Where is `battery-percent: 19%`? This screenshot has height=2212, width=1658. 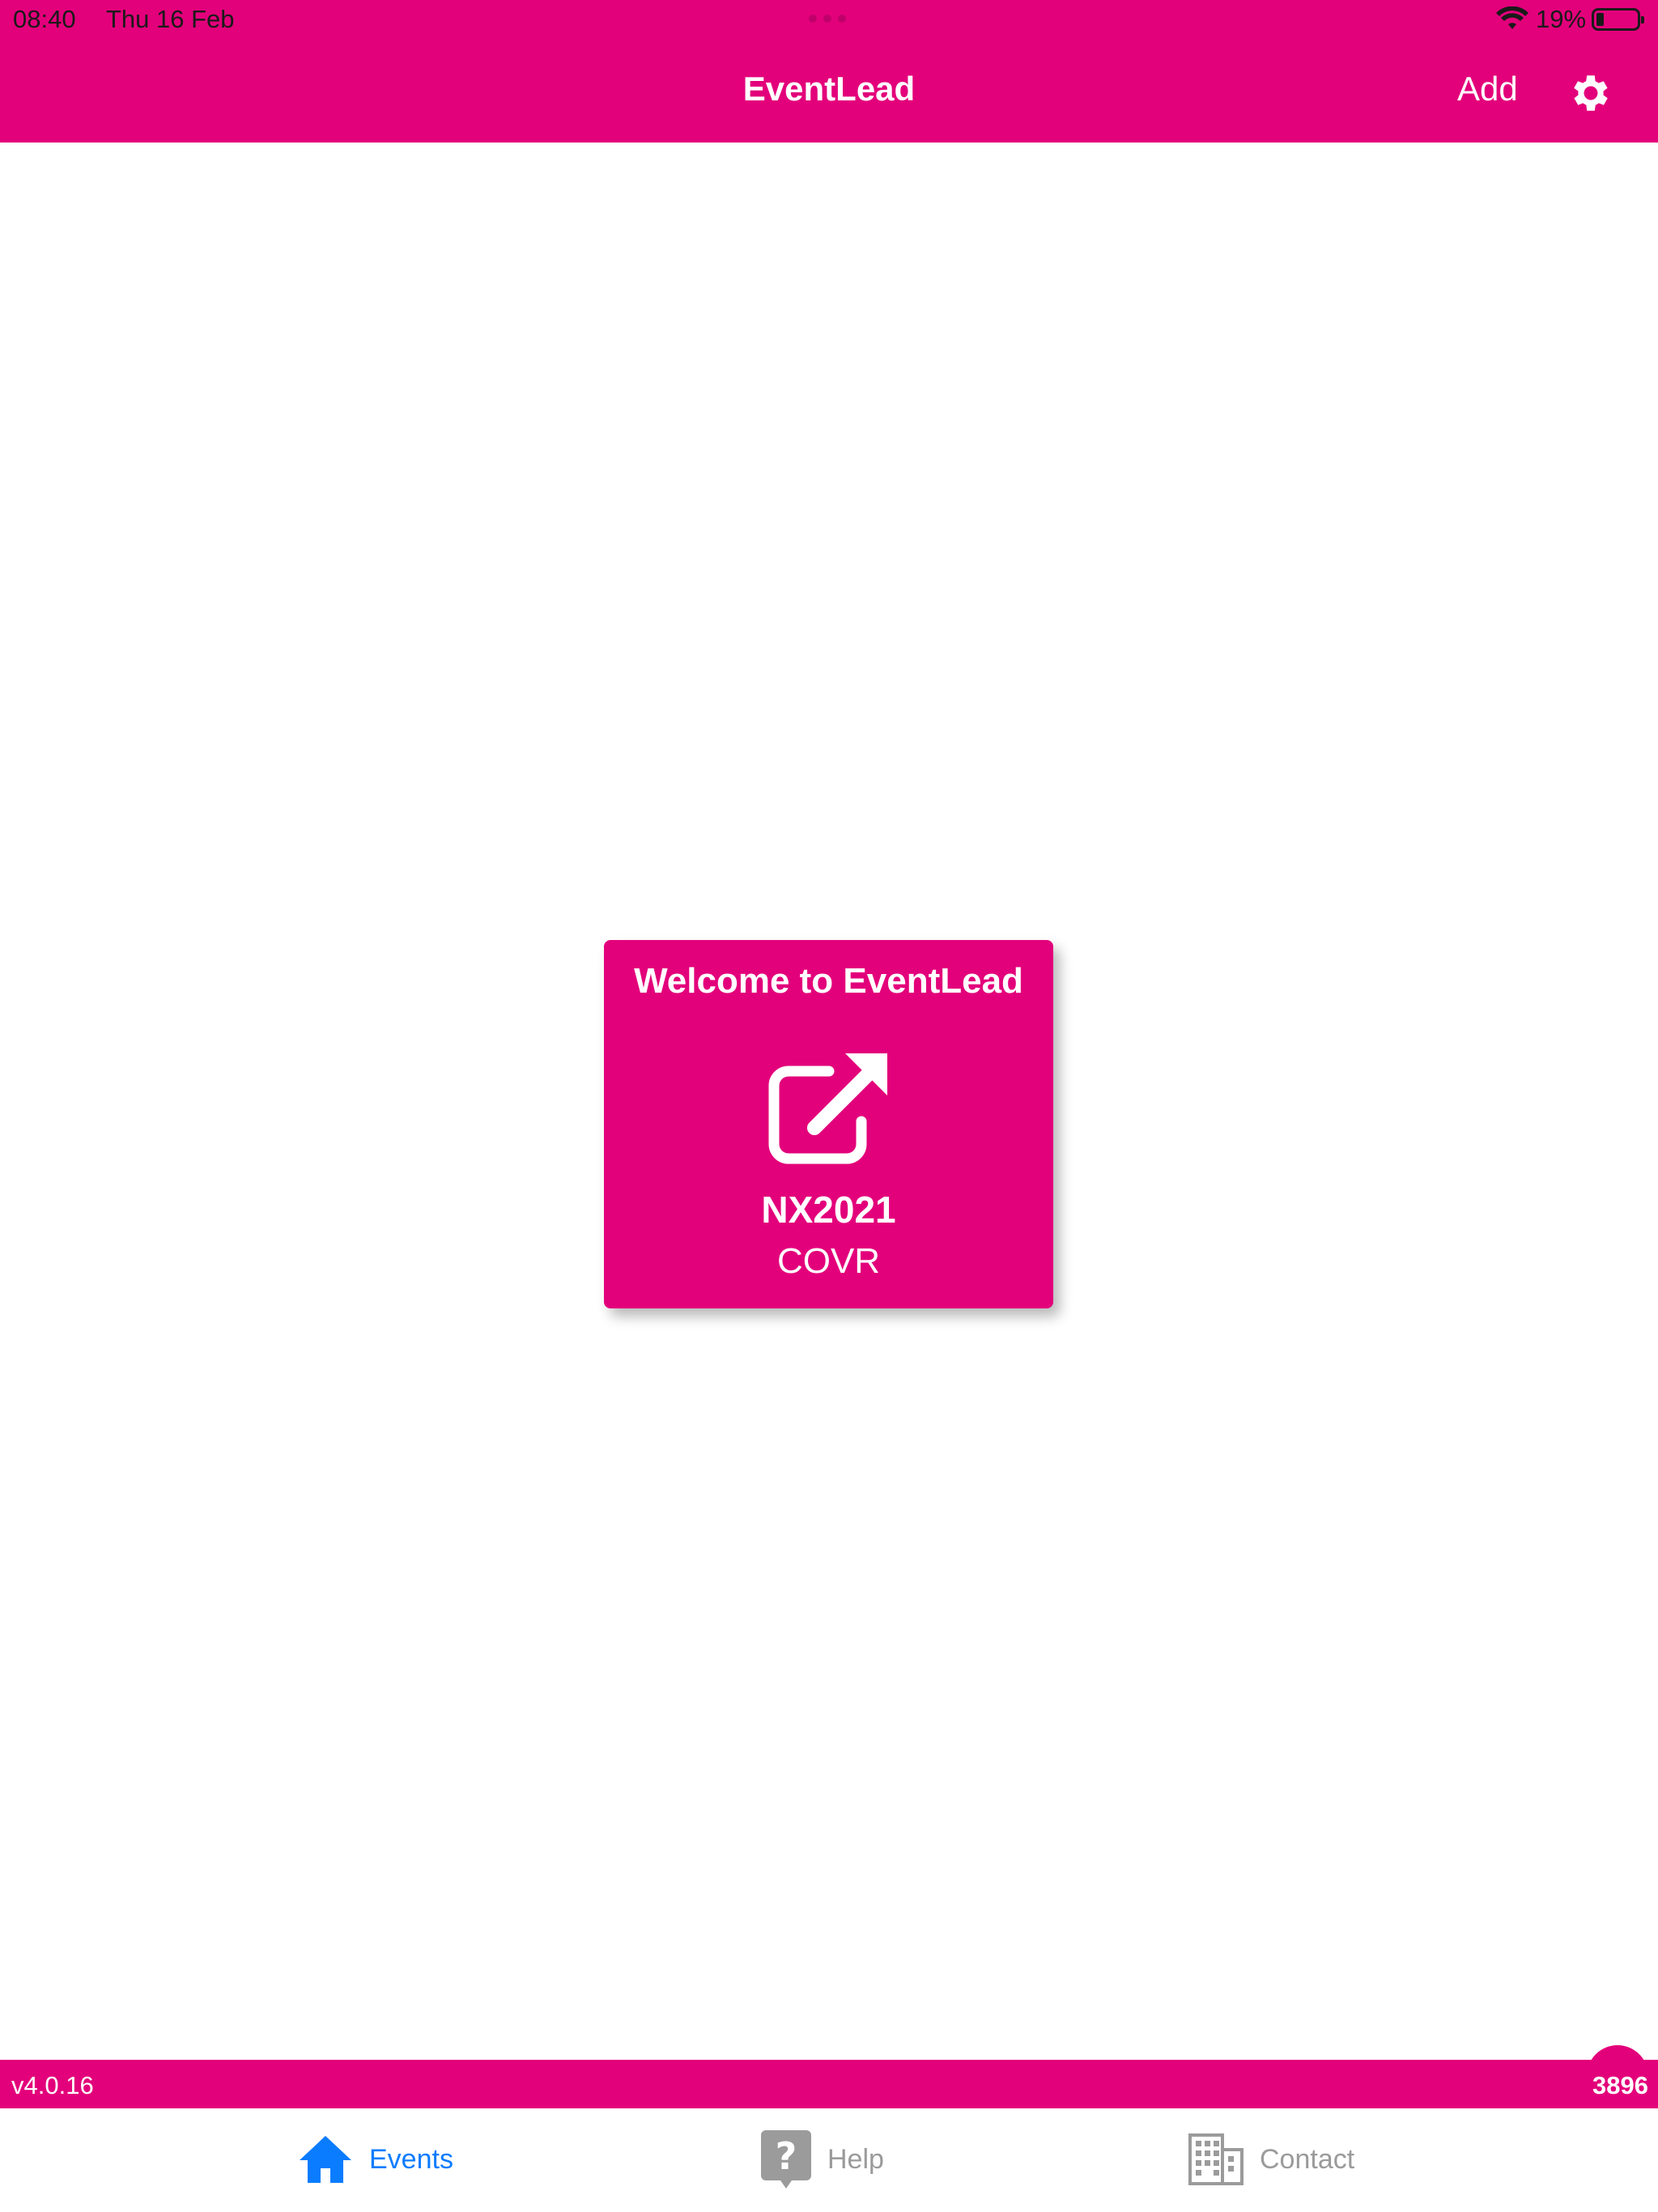
battery-percent: 19% is located at coordinates (1561, 19).